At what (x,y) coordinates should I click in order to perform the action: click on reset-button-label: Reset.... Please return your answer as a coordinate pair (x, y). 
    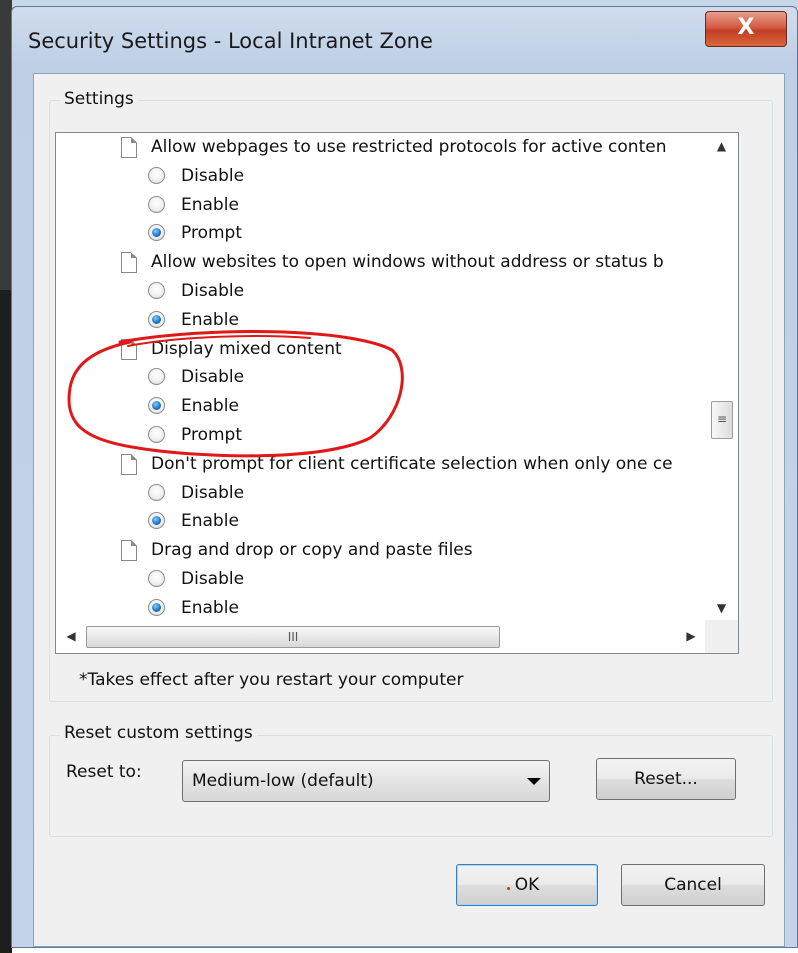
    Looking at the image, I should click on (666, 779).